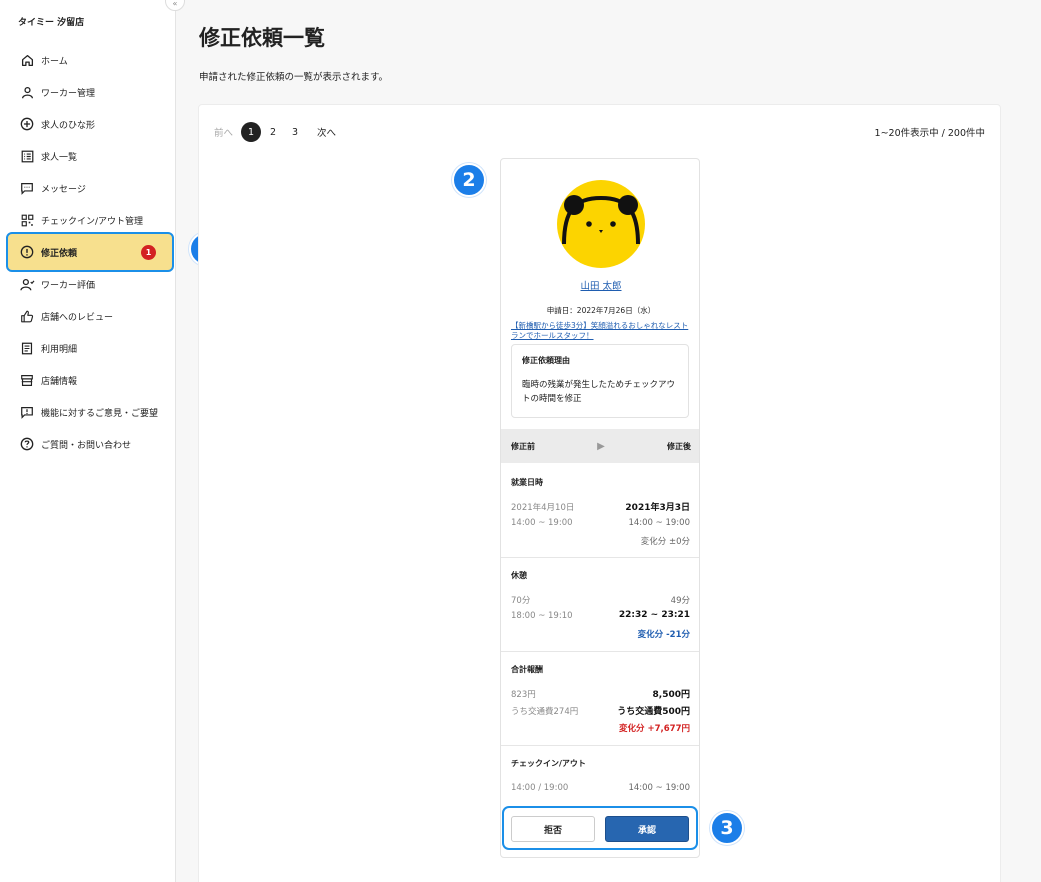 The image size is (1041, 882). Describe the element at coordinates (600, 776) in the screenshot. I see `checkin-section: チェックイン/アウト 14:00 / 19:00 14:00 ~ 19:00` at that location.